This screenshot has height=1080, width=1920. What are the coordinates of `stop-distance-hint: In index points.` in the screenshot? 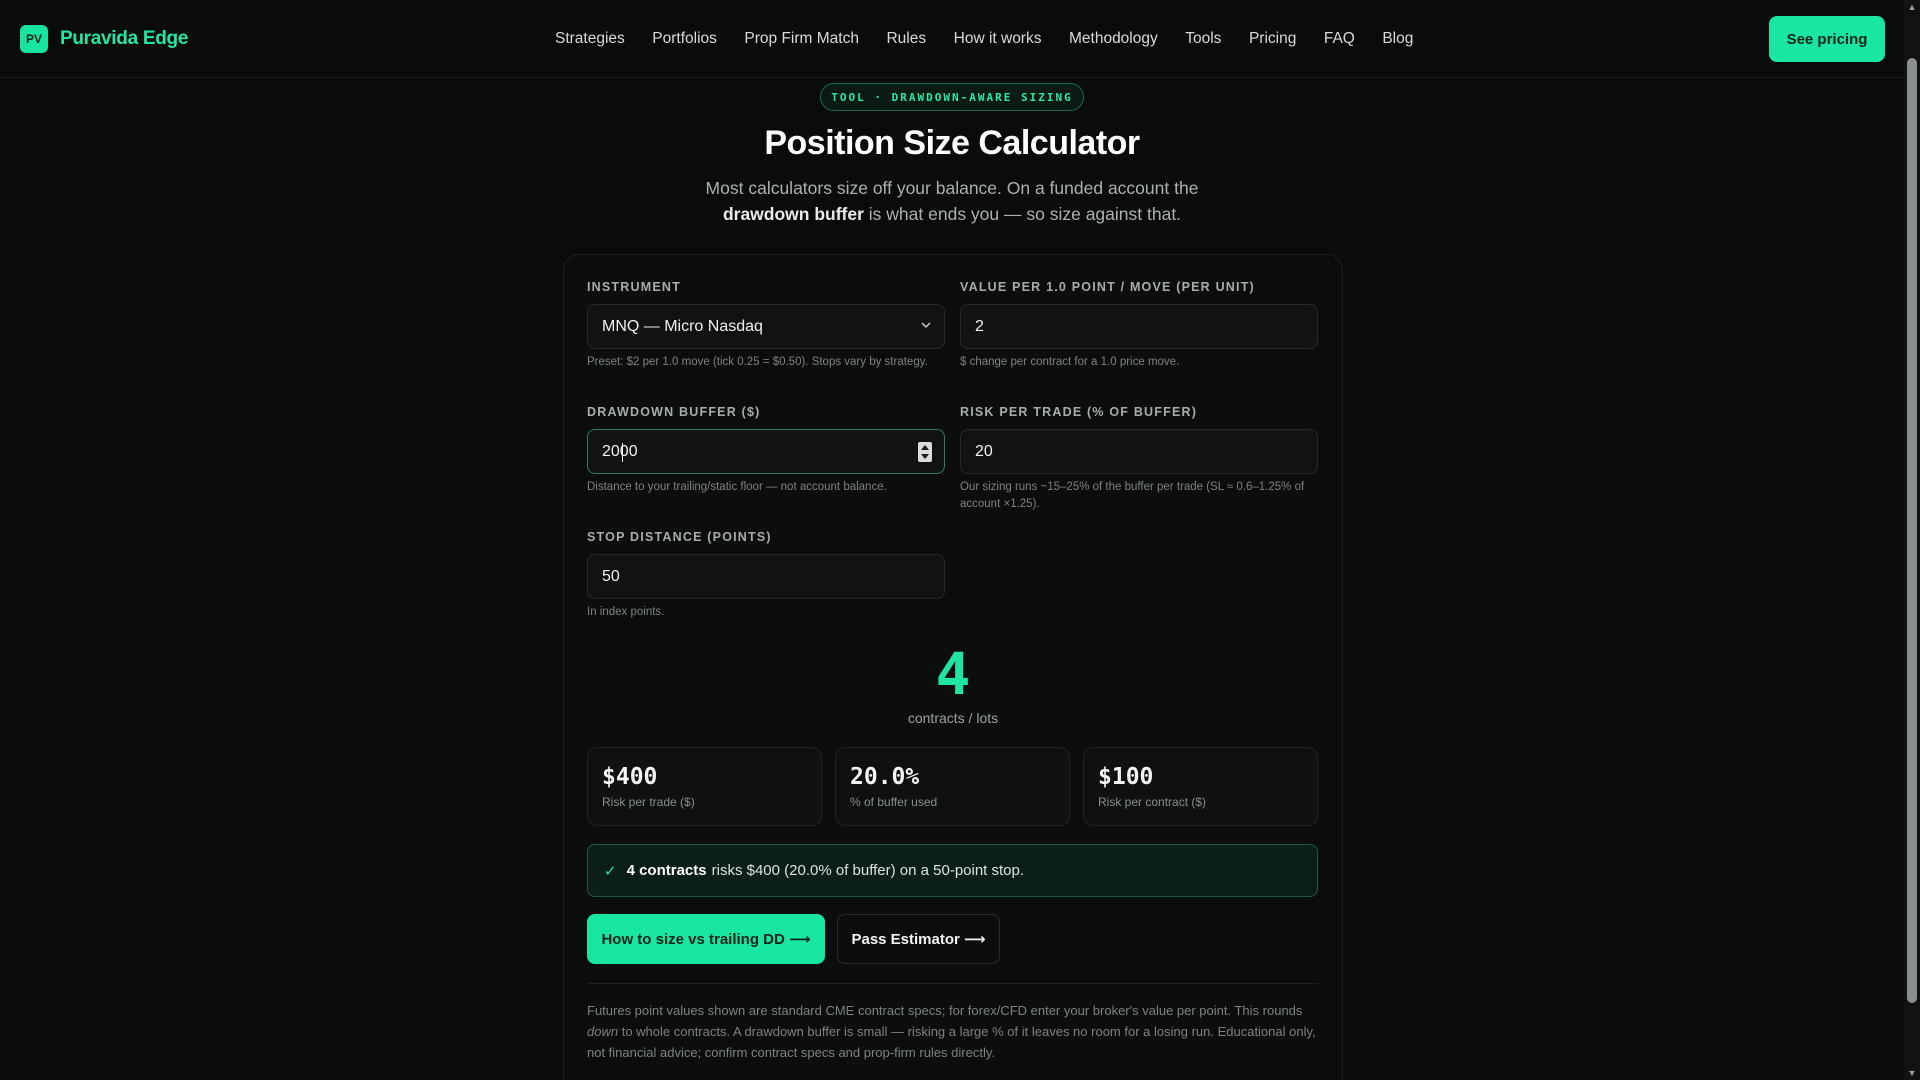 It's located at (626, 612).